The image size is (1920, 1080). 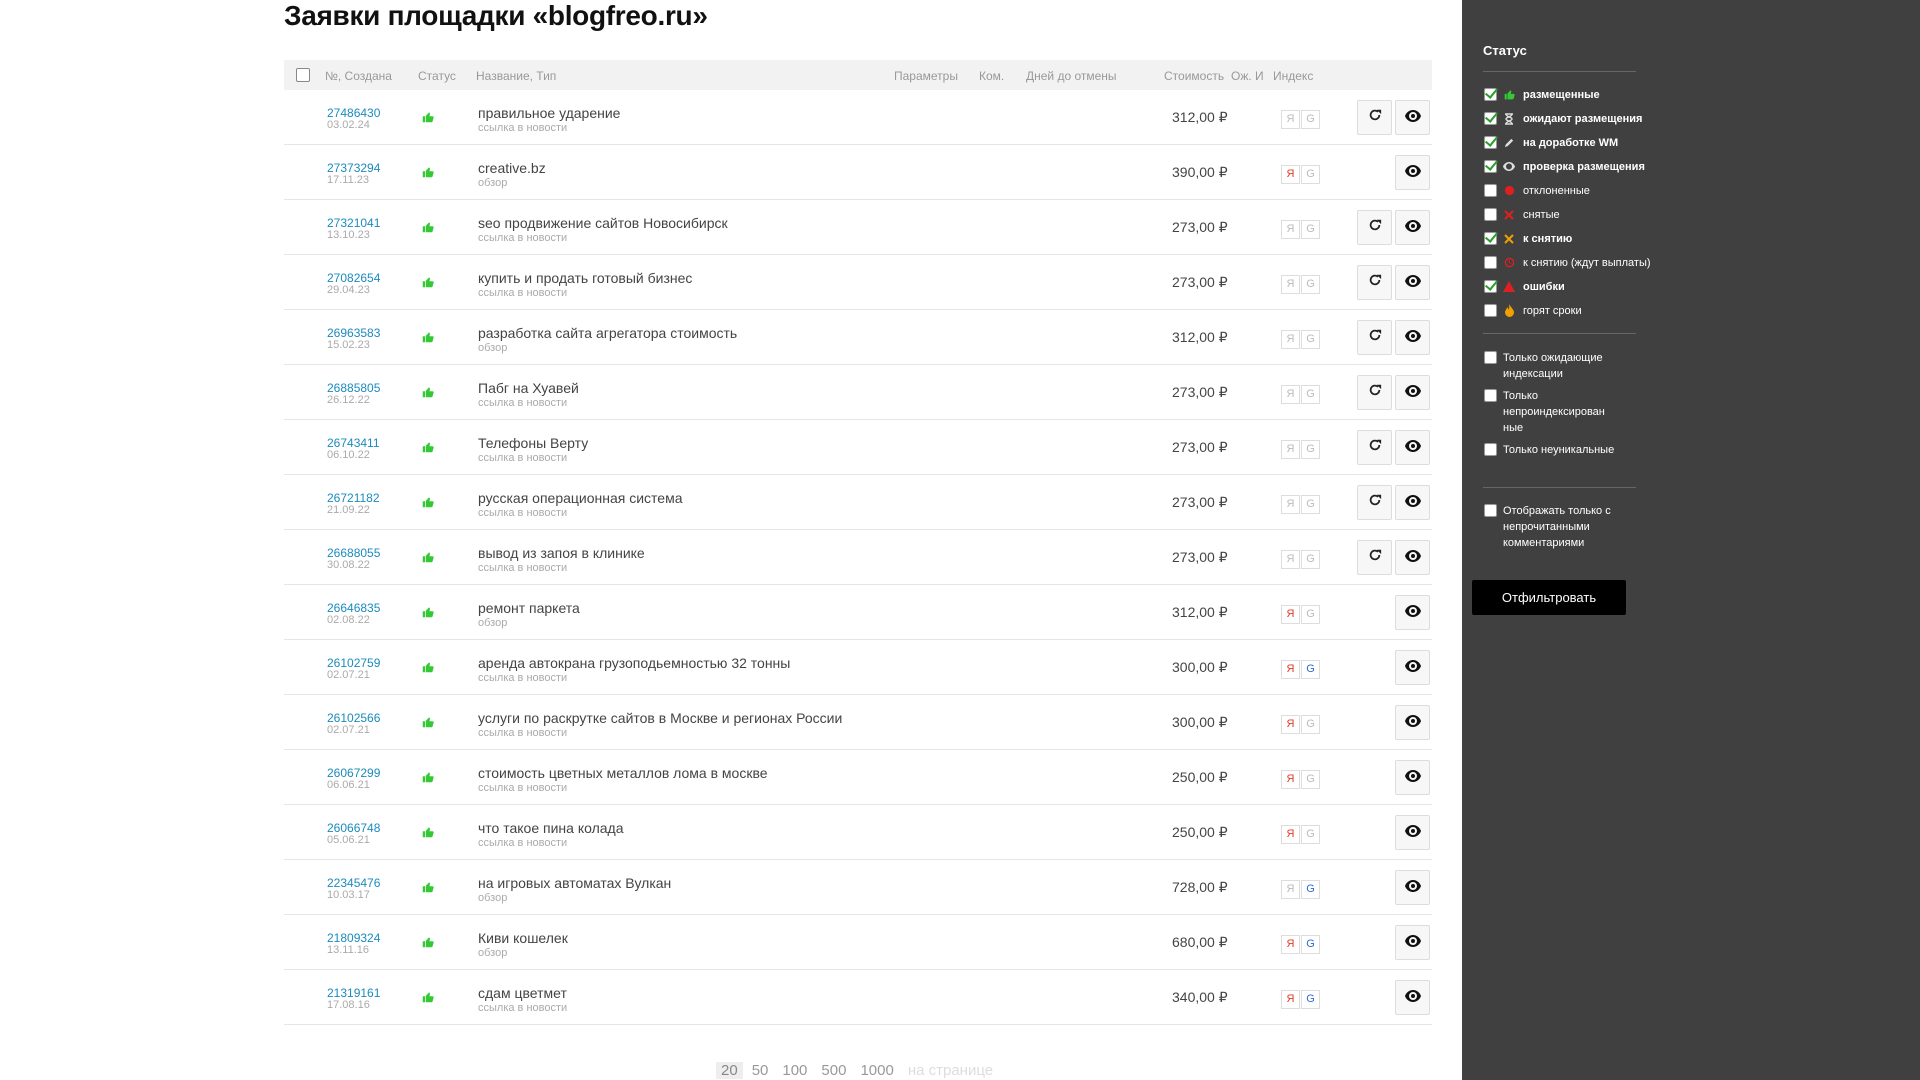 What do you see at coordinates (833, 1070) in the screenshot?
I see `page-size-option: 500` at bounding box center [833, 1070].